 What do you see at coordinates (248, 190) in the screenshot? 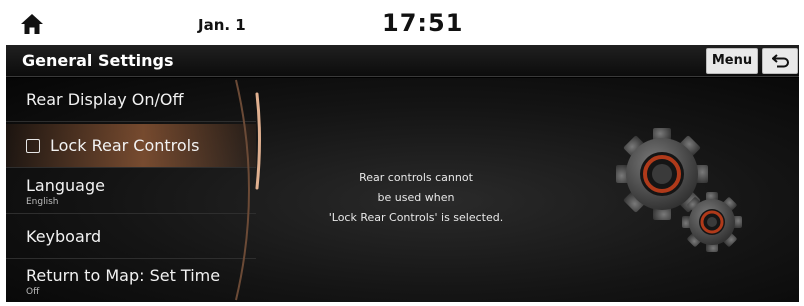
I see `scroll-arc-indicator` at bounding box center [248, 190].